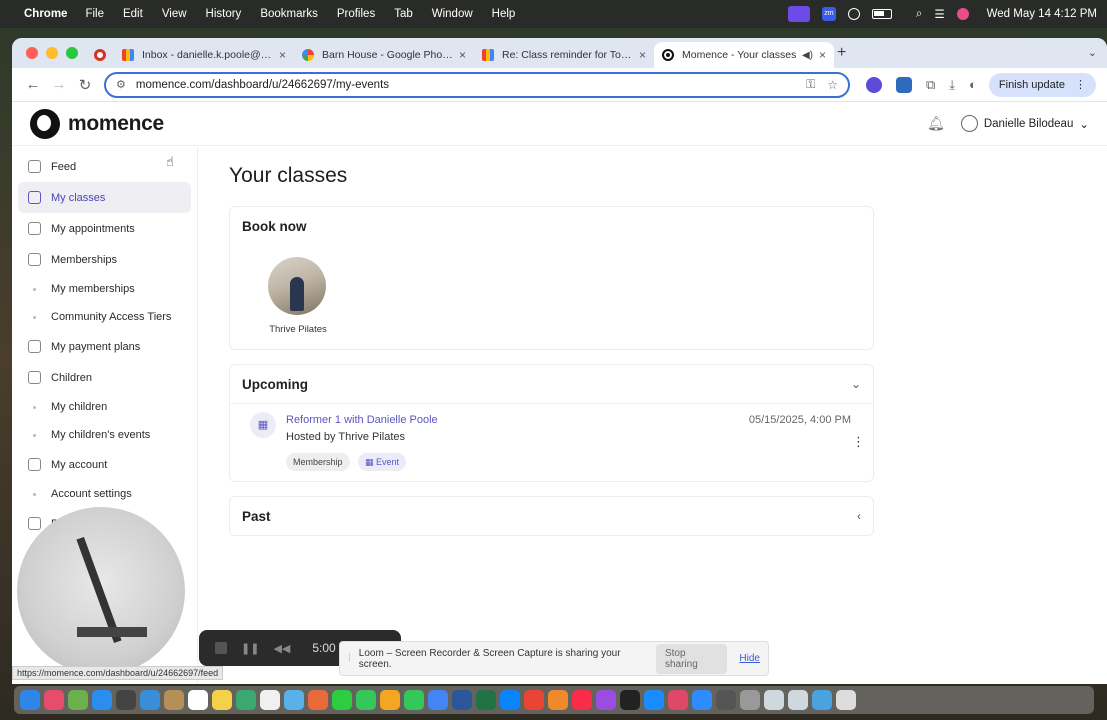 The height and width of the screenshot is (720, 1107). Describe the element at coordinates (973, 84) in the screenshot. I see `profile-icon: ◐` at that location.